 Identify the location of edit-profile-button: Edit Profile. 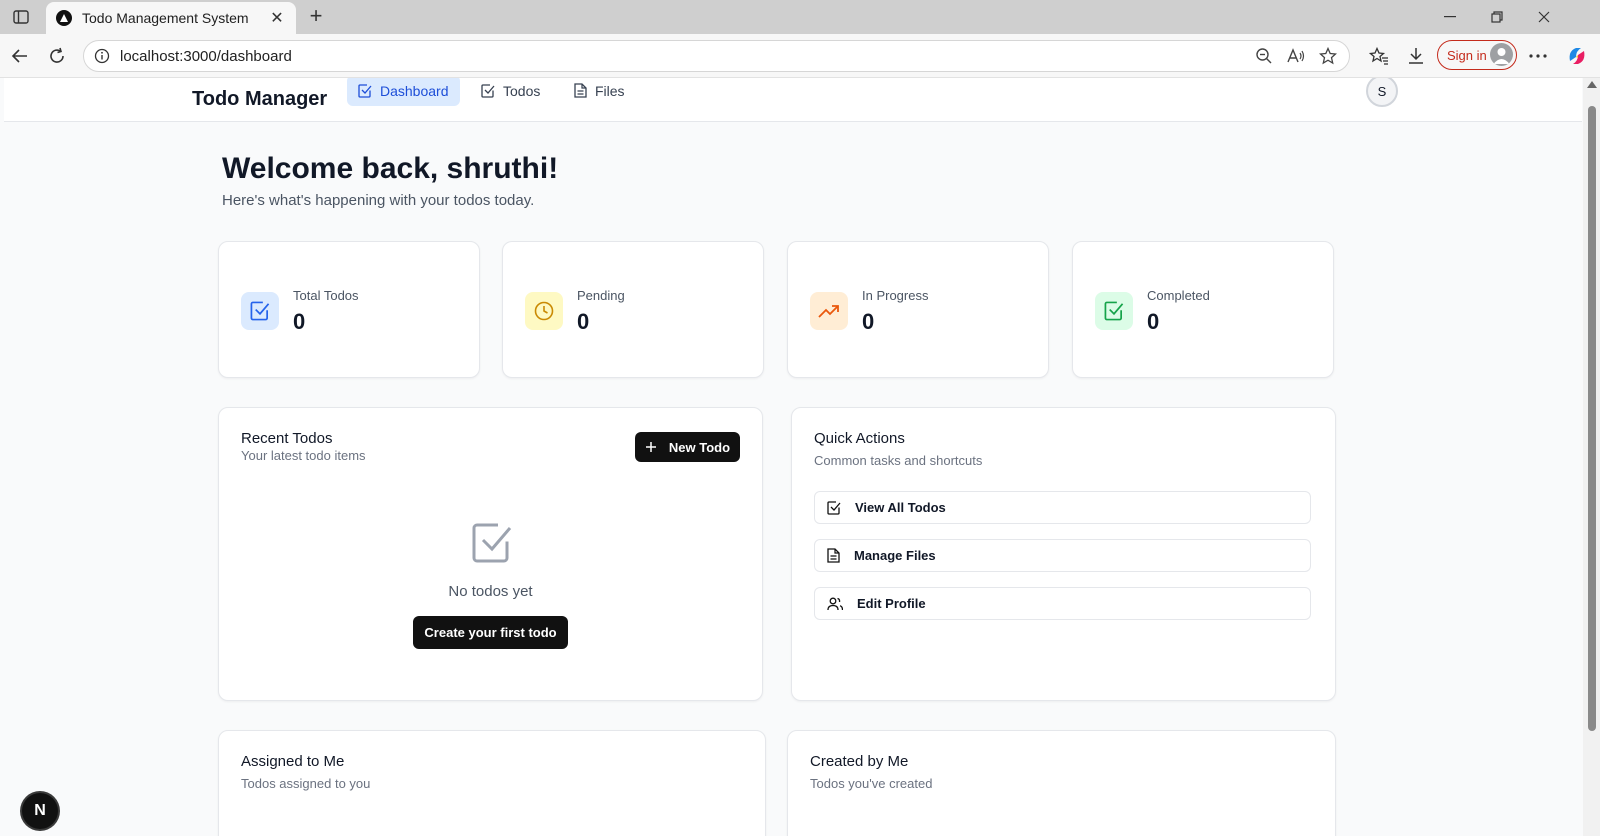
(1062, 603).